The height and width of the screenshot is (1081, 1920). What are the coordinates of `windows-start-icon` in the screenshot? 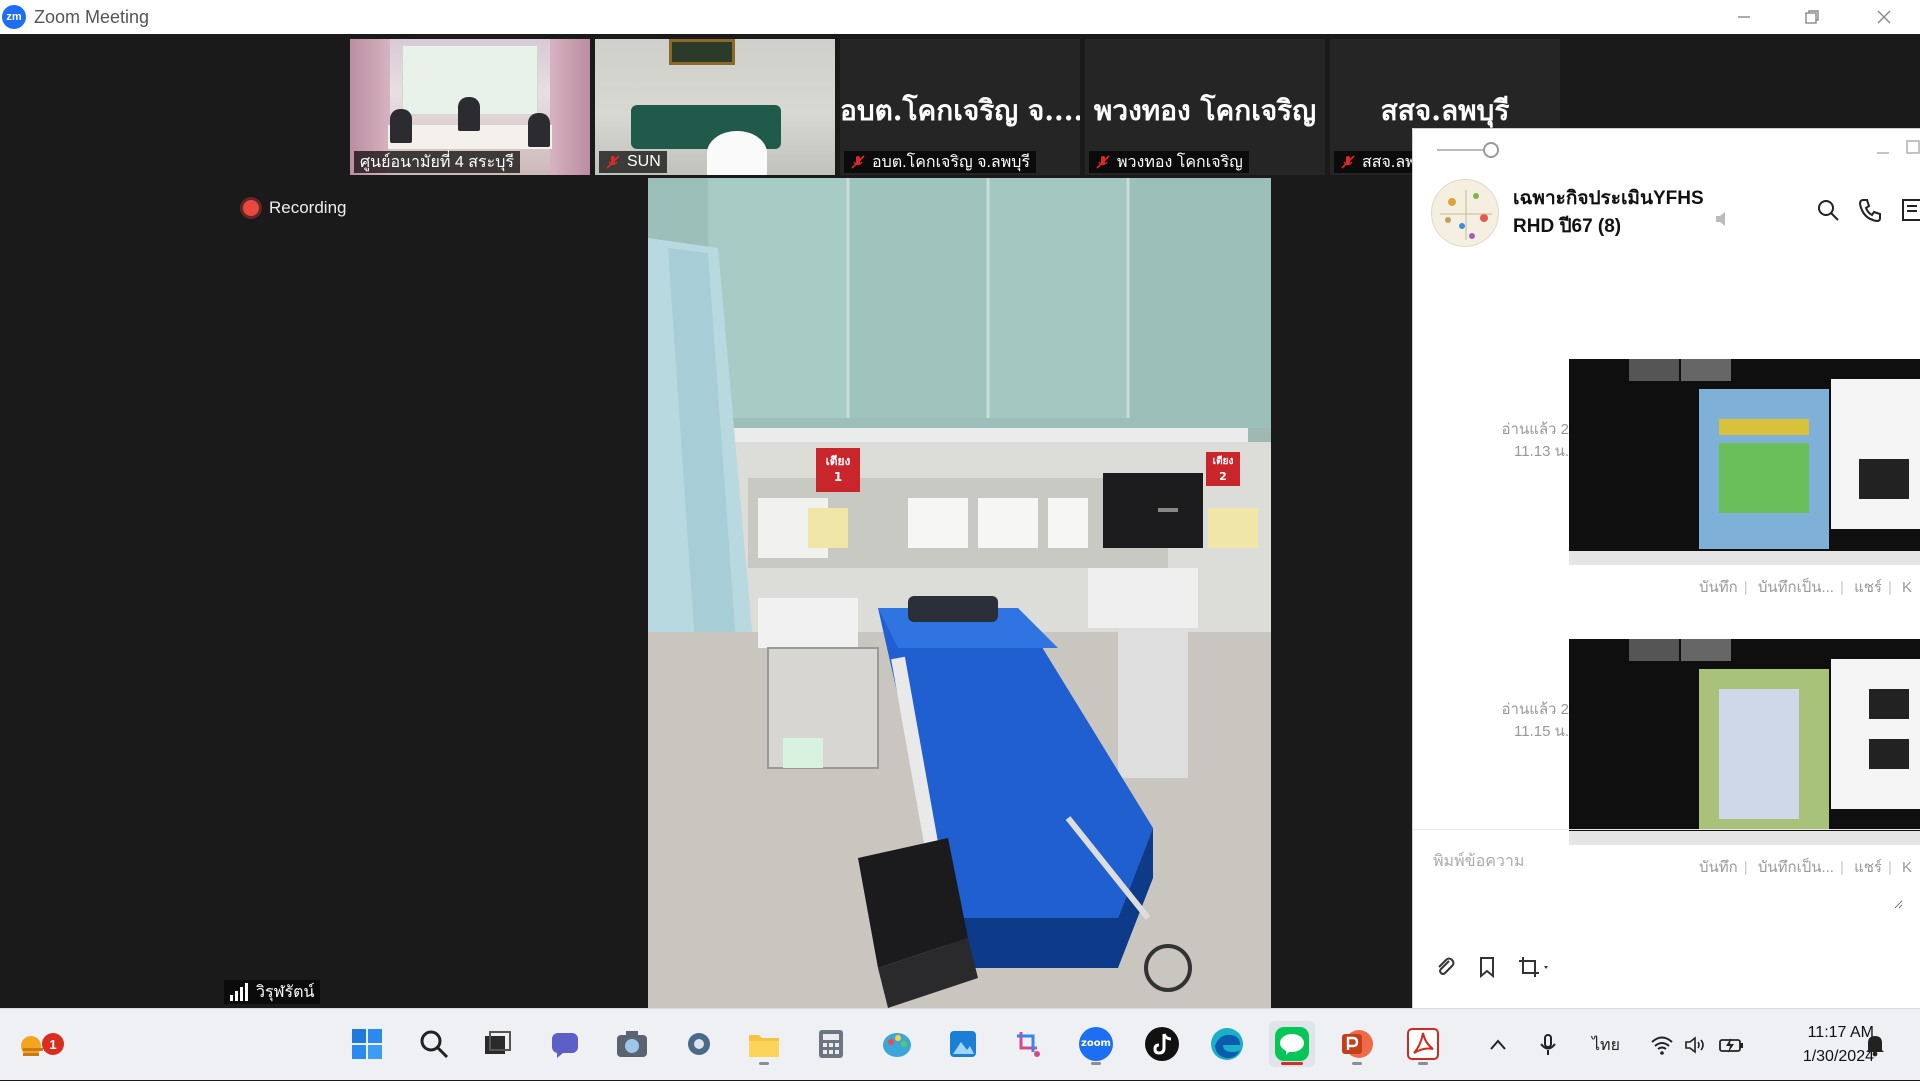 It's located at (367, 1044).